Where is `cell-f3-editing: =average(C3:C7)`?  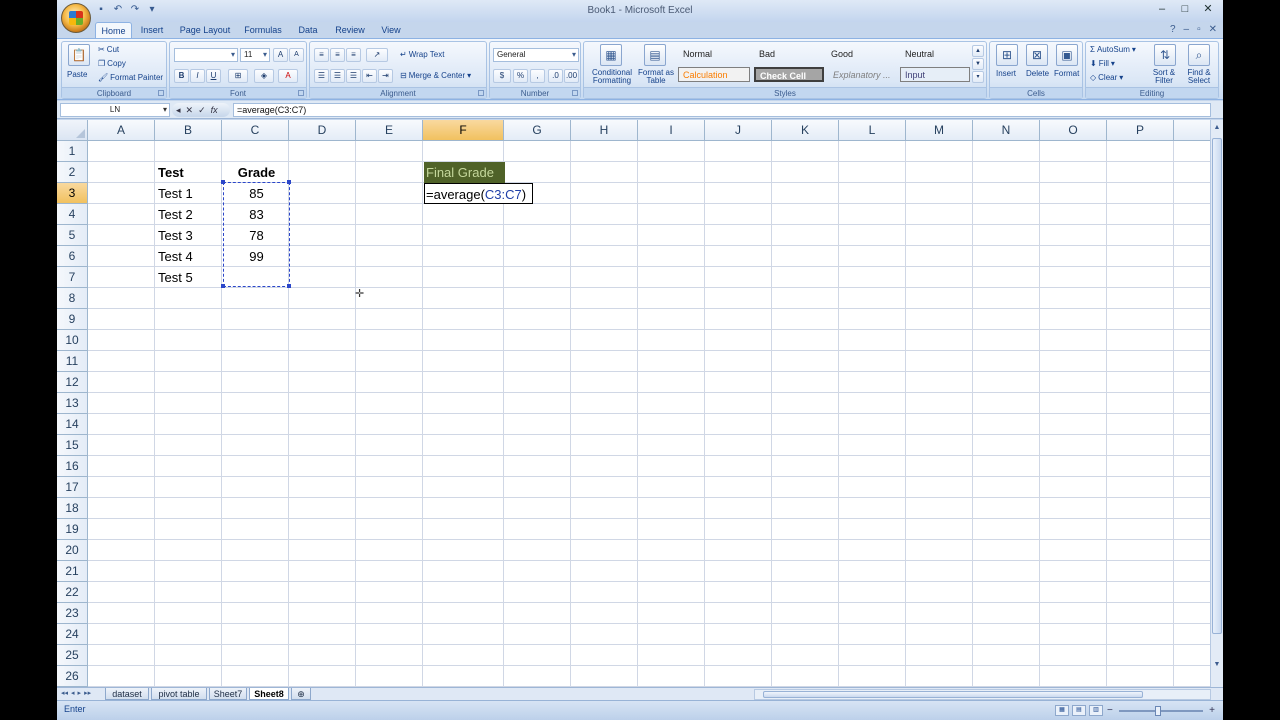 cell-f3-editing: =average(C3:C7) is located at coordinates (478, 193).